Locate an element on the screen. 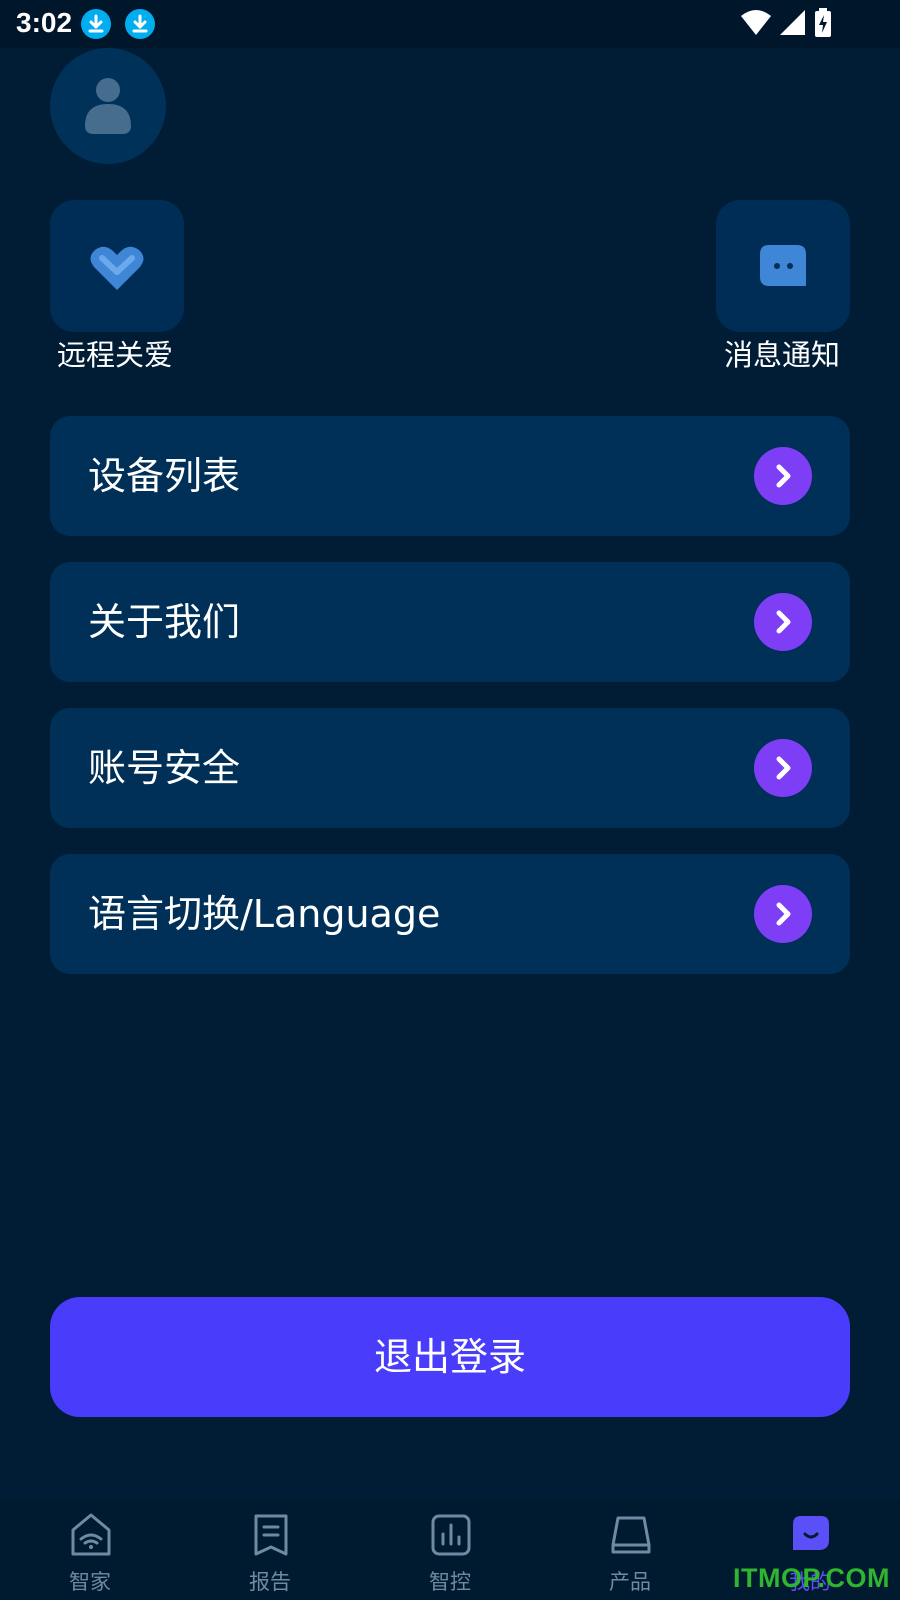  chat-bubble-icon is located at coordinates (783, 265).